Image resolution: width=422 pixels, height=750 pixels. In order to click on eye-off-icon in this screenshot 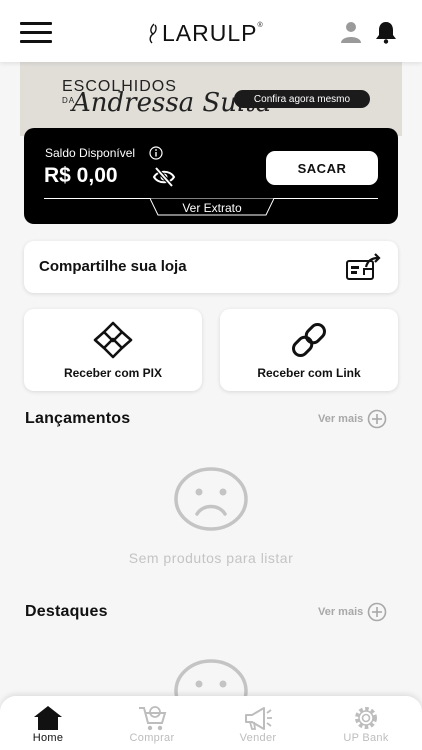, I will do `click(164, 177)`.